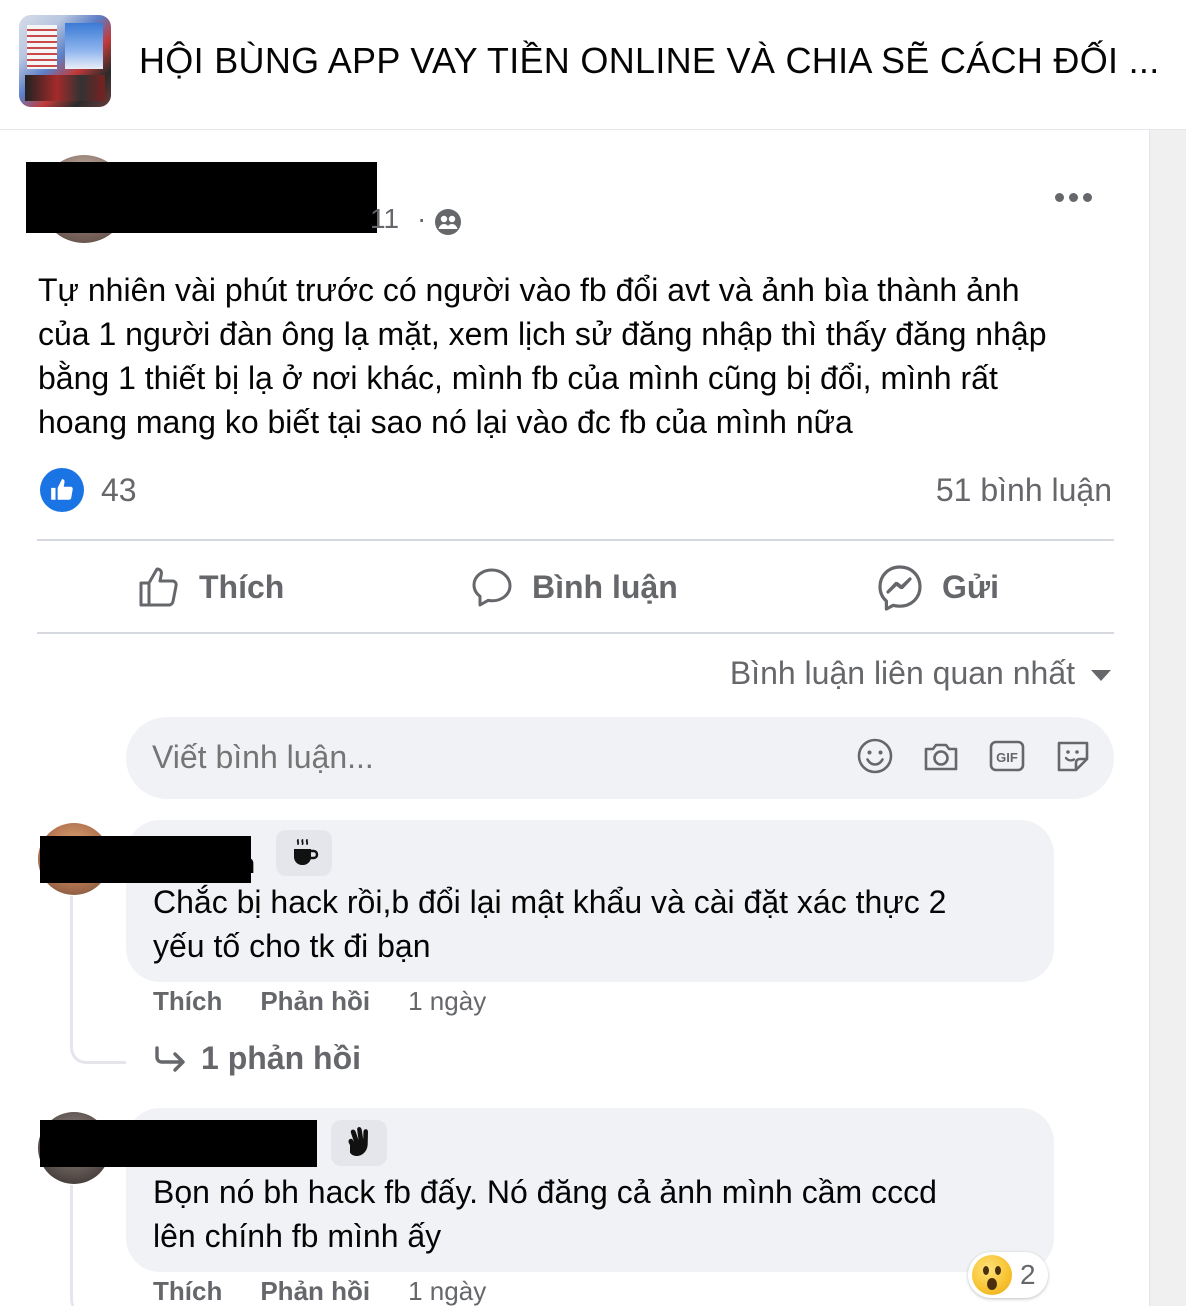 This screenshot has width=1186, height=1306. What do you see at coordinates (304, 853) in the screenshot?
I see `coffee-icon` at bounding box center [304, 853].